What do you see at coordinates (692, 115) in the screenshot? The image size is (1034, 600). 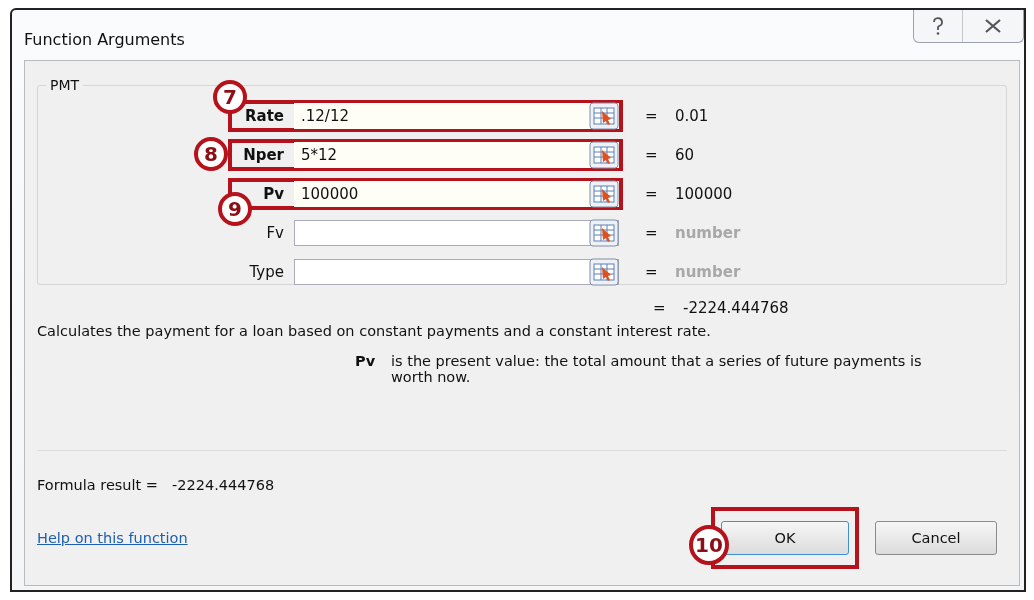 I see `argument-result: 0.01` at bounding box center [692, 115].